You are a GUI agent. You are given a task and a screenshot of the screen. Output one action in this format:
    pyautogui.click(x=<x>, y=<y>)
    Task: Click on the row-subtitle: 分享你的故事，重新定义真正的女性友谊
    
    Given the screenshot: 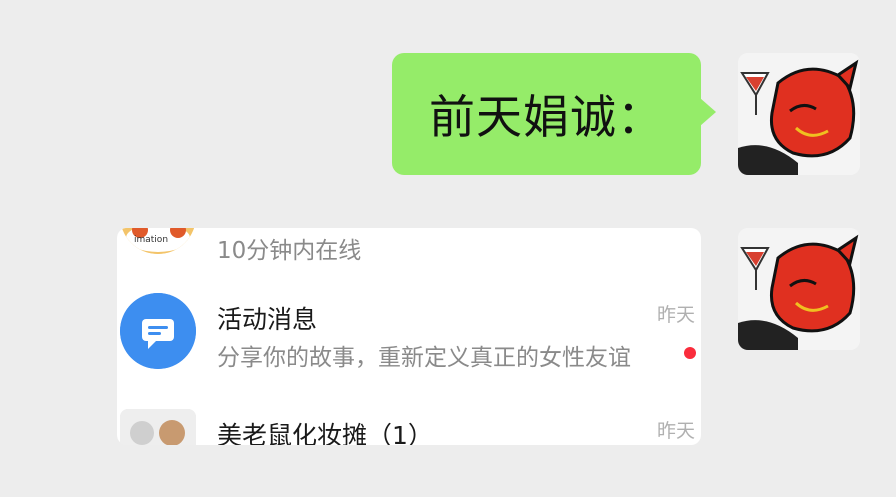 What is the action you would take?
    pyautogui.click(x=424, y=358)
    